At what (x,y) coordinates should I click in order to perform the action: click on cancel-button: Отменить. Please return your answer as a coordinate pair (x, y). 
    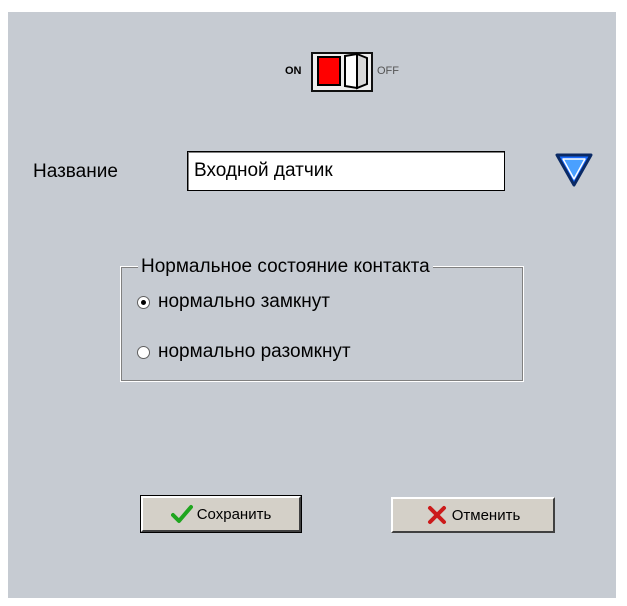
    Looking at the image, I should click on (473, 515).